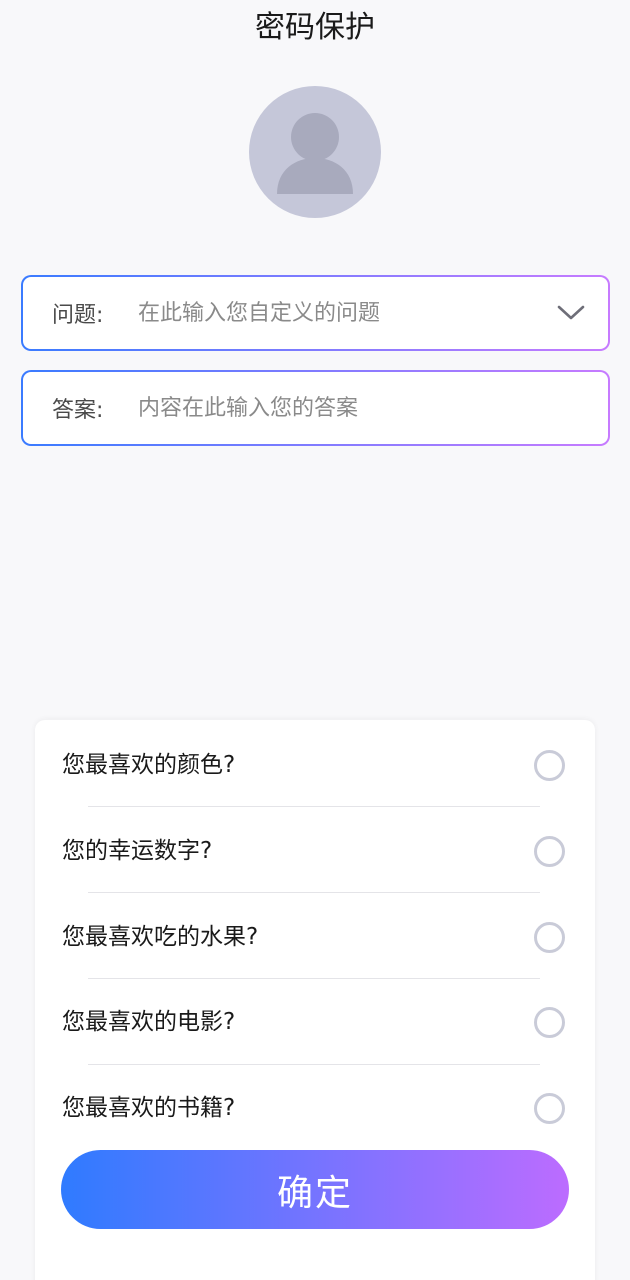 This screenshot has width=630, height=1280. Describe the element at coordinates (315, 27) in the screenshot. I see `page-title: 密码保护` at that location.